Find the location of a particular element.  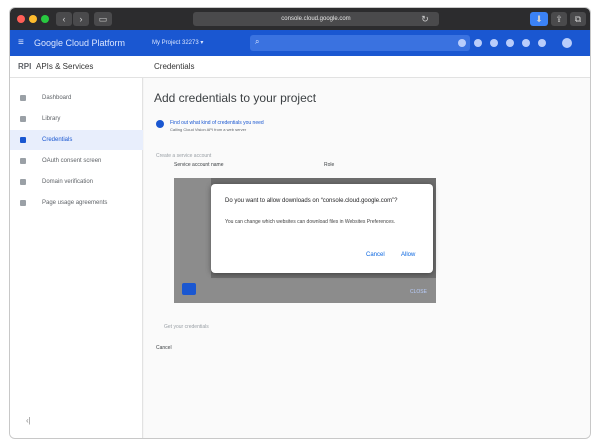

project-name: My Project 32273 is located at coordinates (175, 43).